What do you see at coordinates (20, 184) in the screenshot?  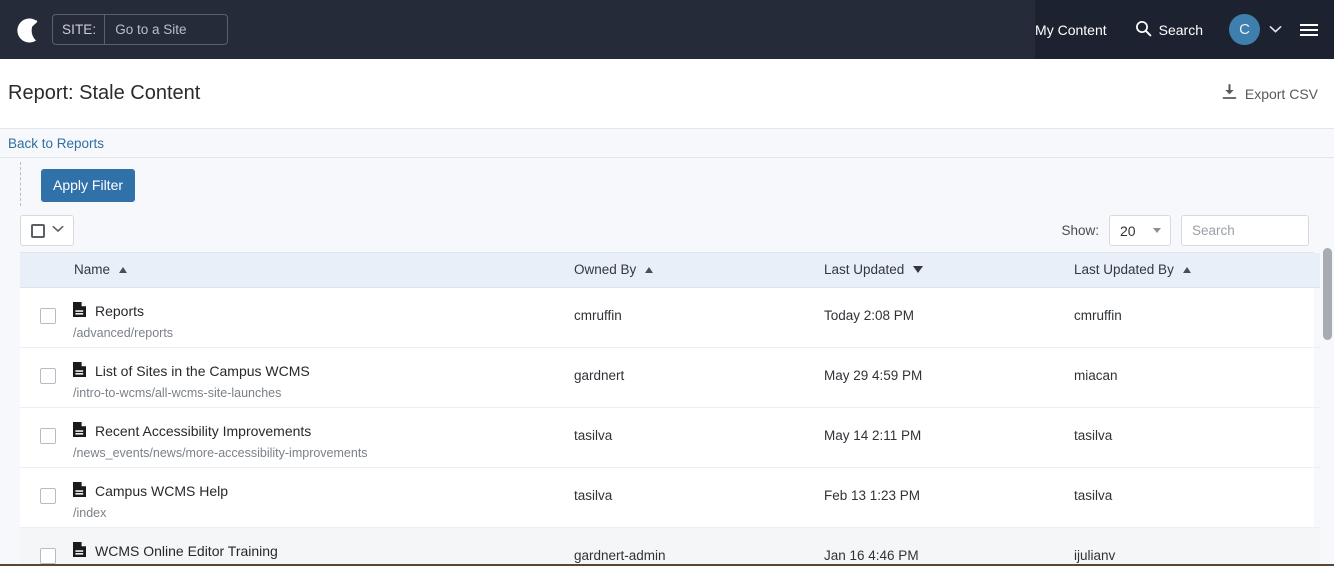 I see `filter-rail-divider` at bounding box center [20, 184].